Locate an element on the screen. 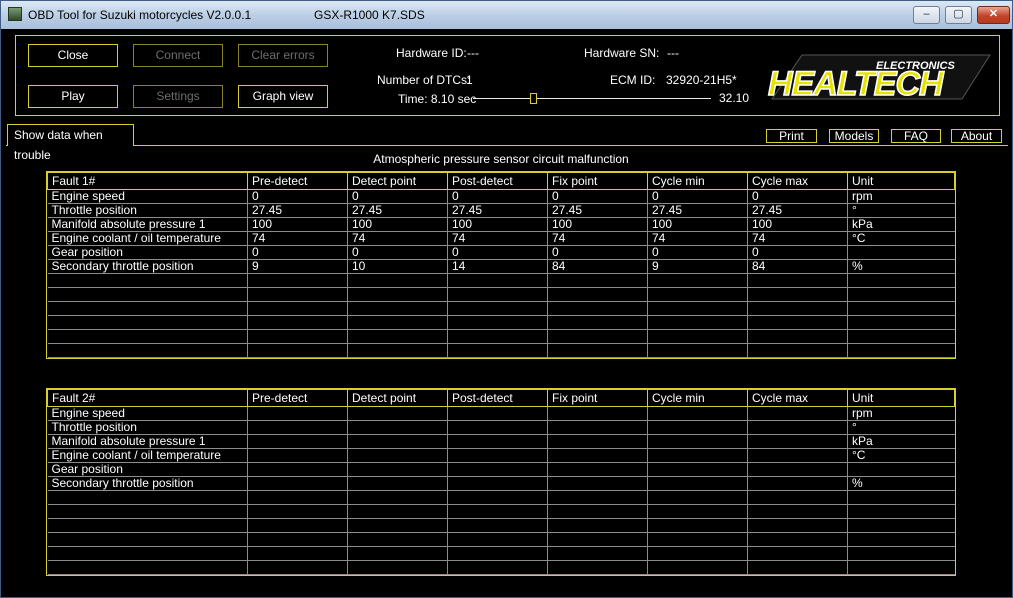  fault1-header-cell: Detect point is located at coordinates (397, 181).